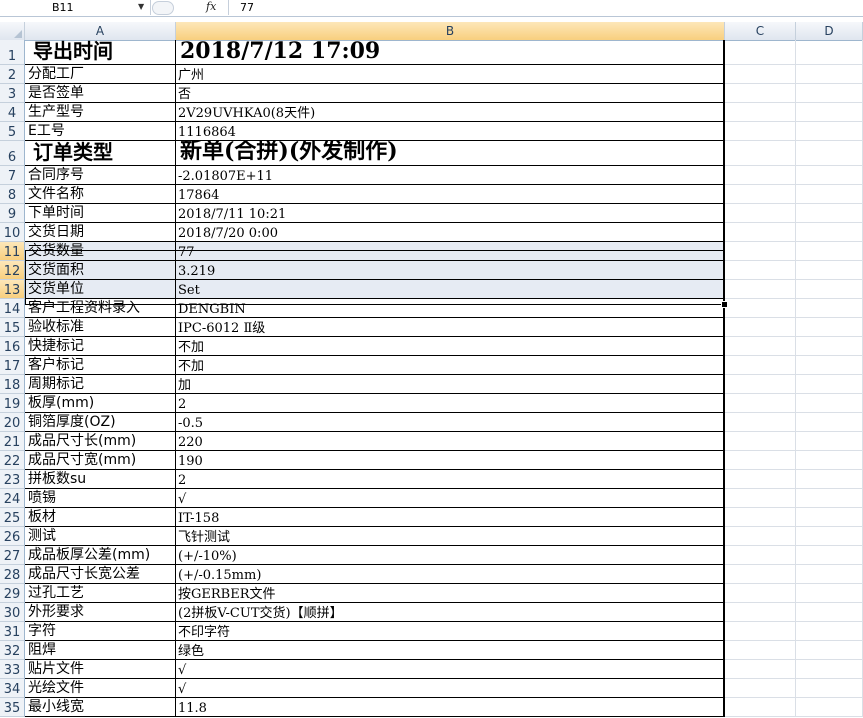 This screenshot has width=863, height=718. Describe the element at coordinates (100, 536) in the screenshot. I see `cell-a: 测试` at that location.